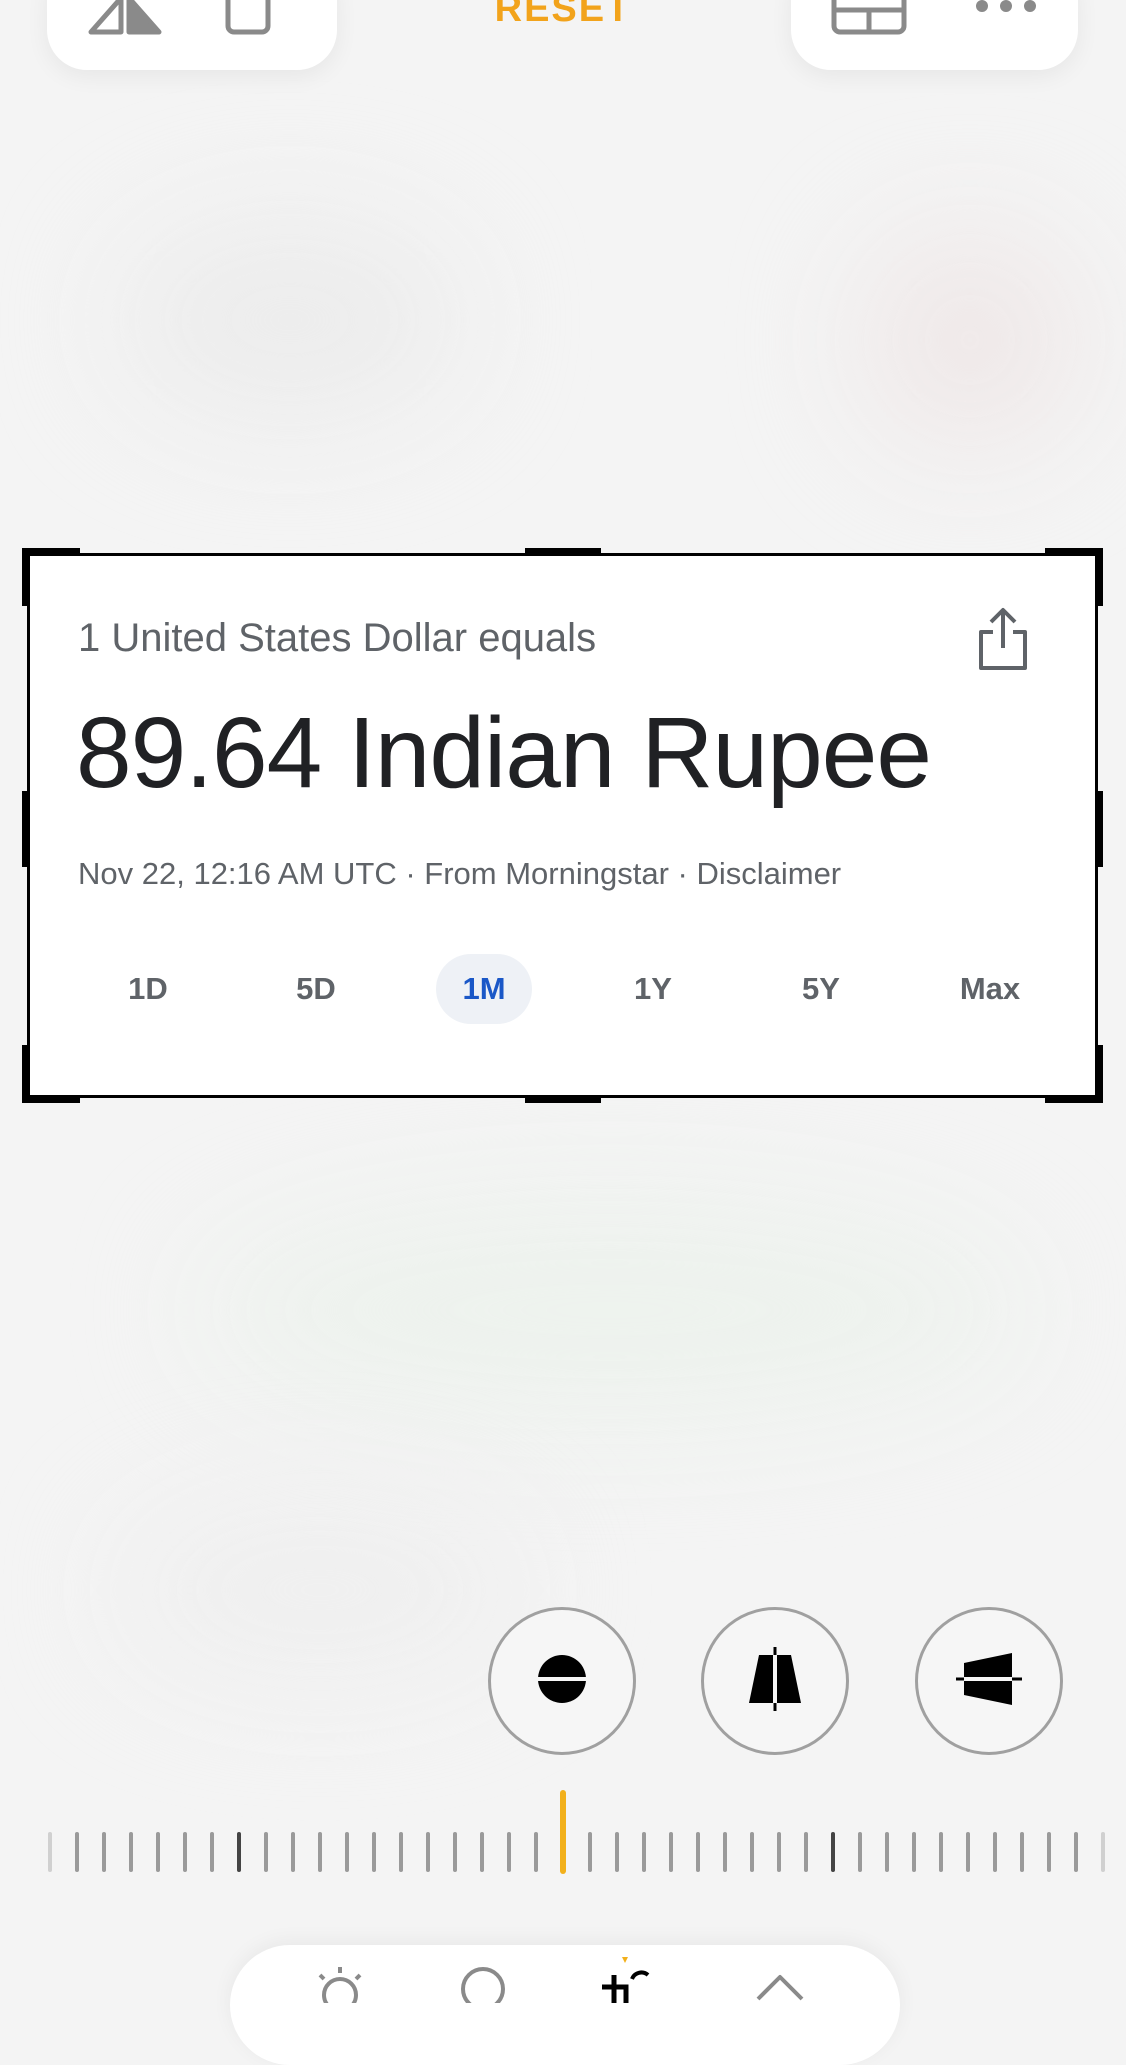 The height and width of the screenshot is (2065, 1126). What do you see at coordinates (563, 1099) in the screenshot?
I see `crop-handle-bottom-mid` at bounding box center [563, 1099].